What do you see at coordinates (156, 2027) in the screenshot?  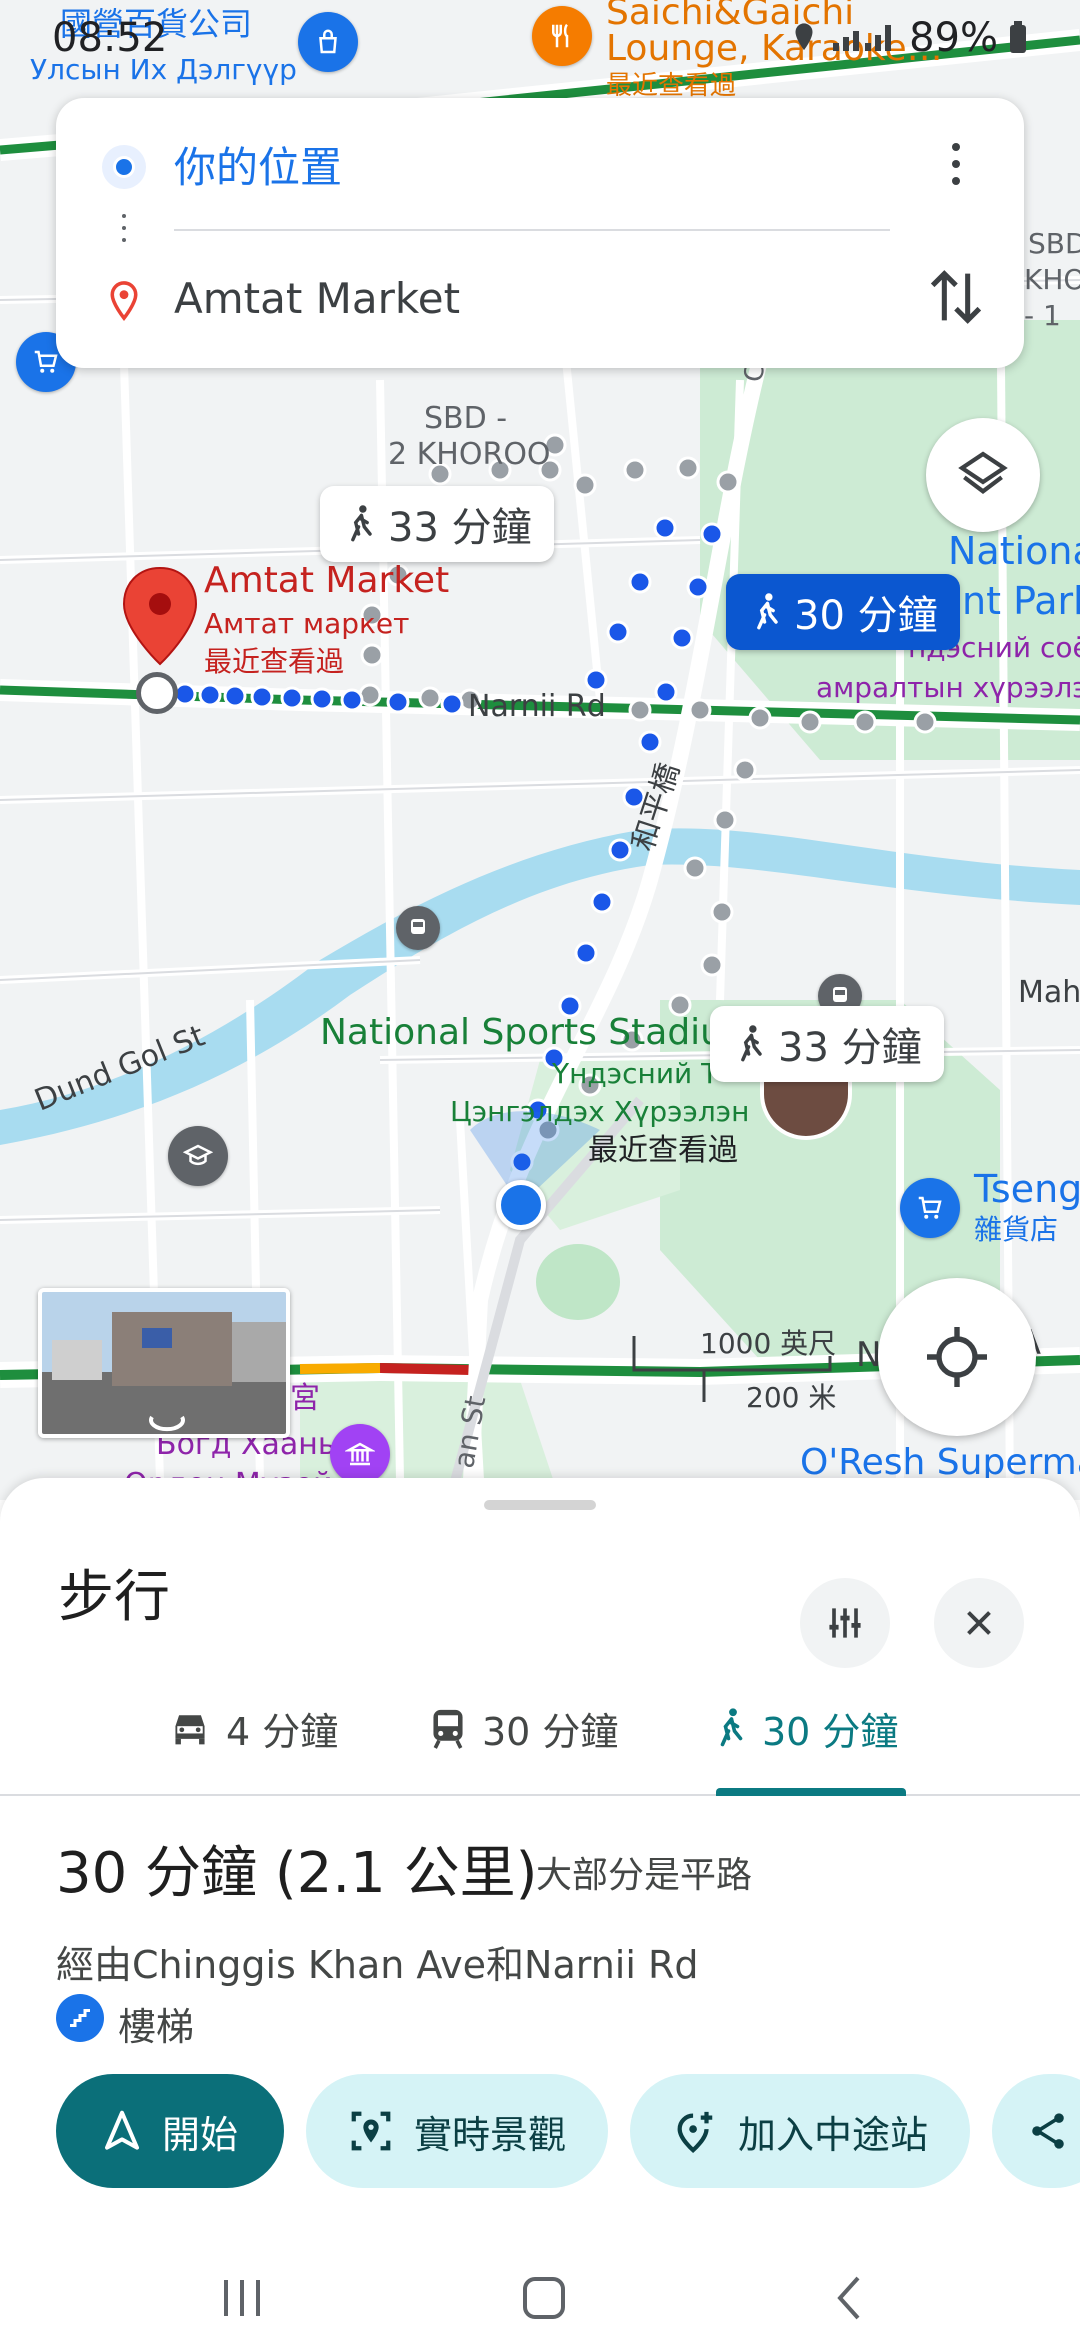 I see `stairs-label: 樓梯` at bounding box center [156, 2027].